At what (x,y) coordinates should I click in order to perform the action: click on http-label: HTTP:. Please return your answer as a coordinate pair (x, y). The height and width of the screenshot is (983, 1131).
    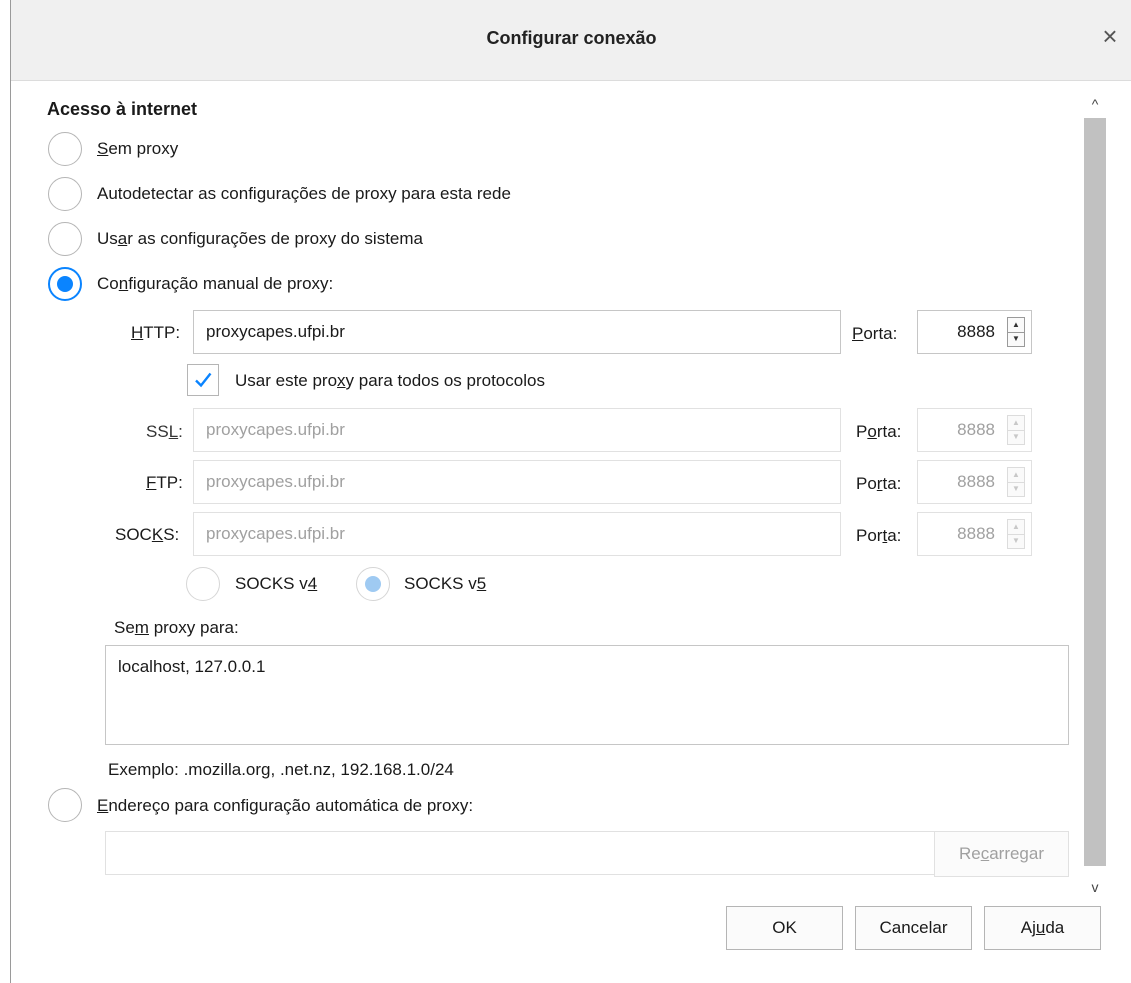
    Looking at the image, I should click on (156, 332).